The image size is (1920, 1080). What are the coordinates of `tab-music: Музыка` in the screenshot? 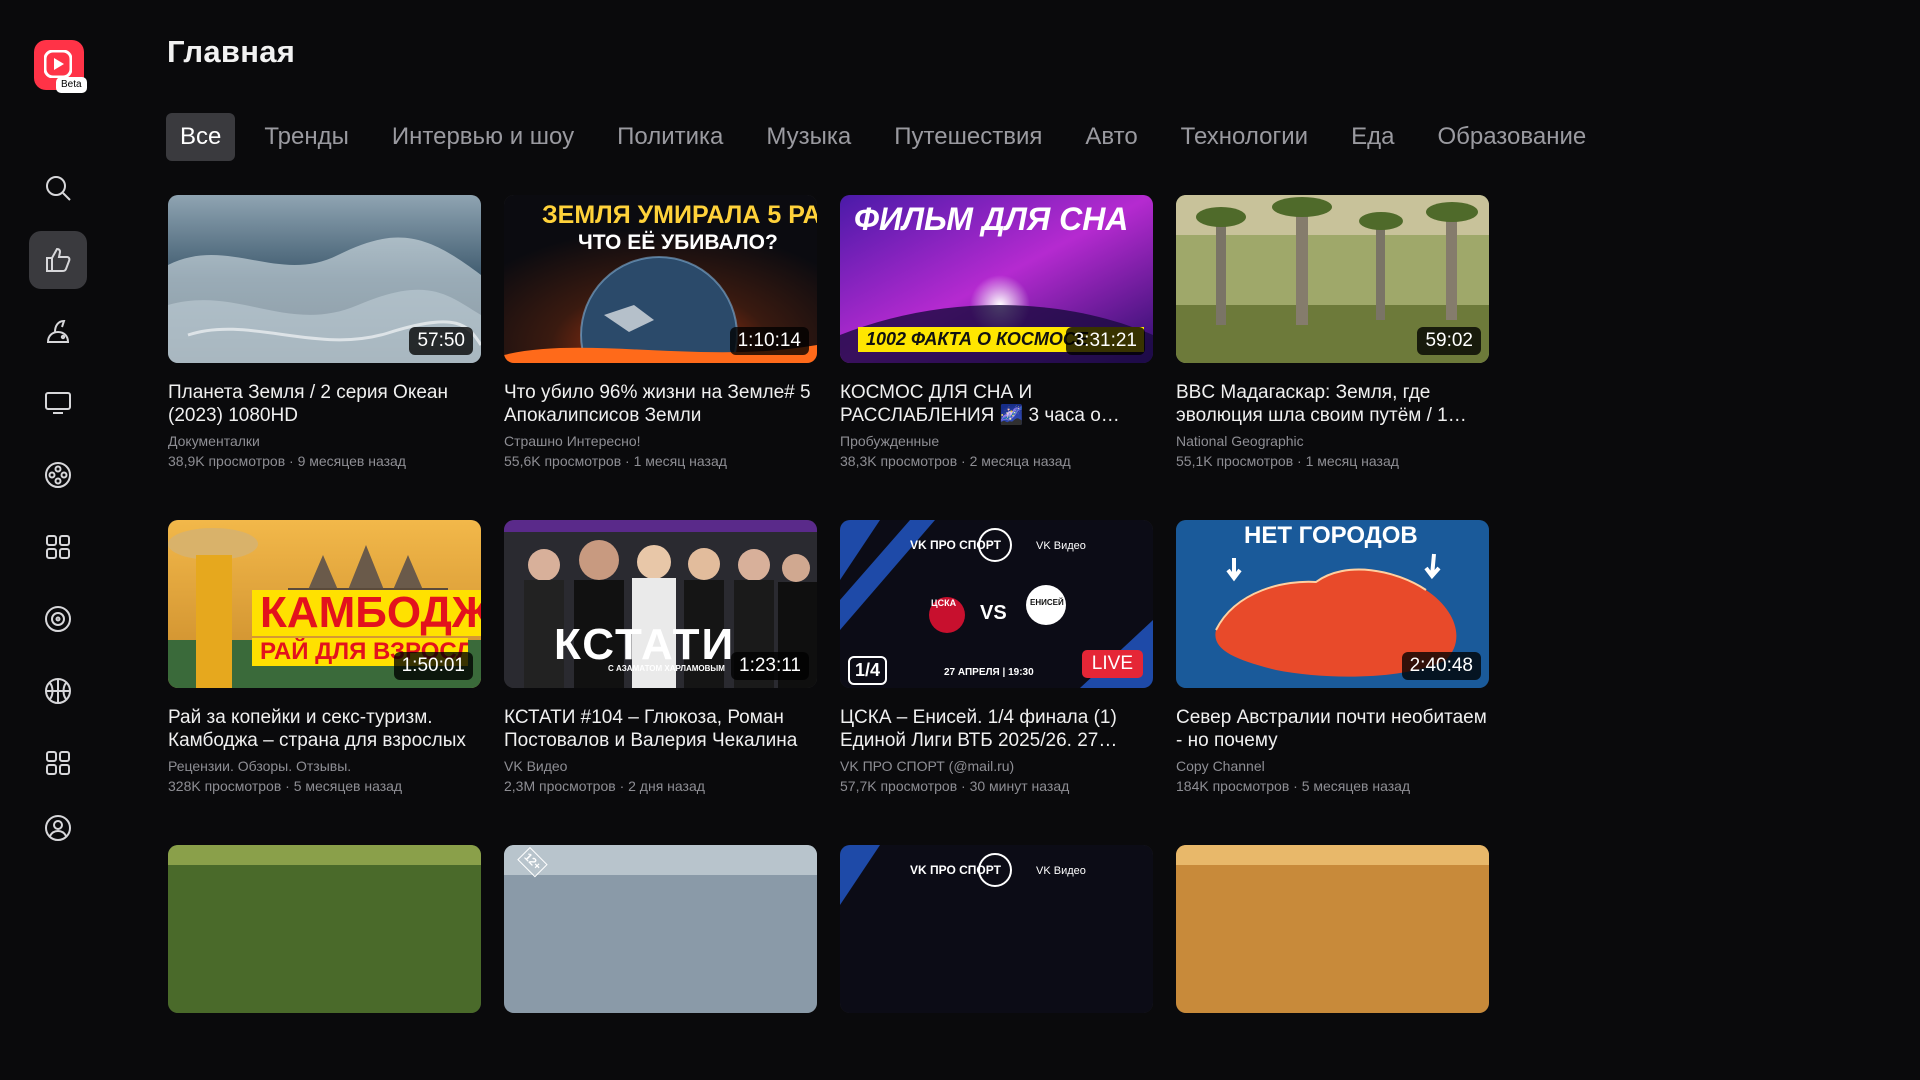 It's located at (808, 137).